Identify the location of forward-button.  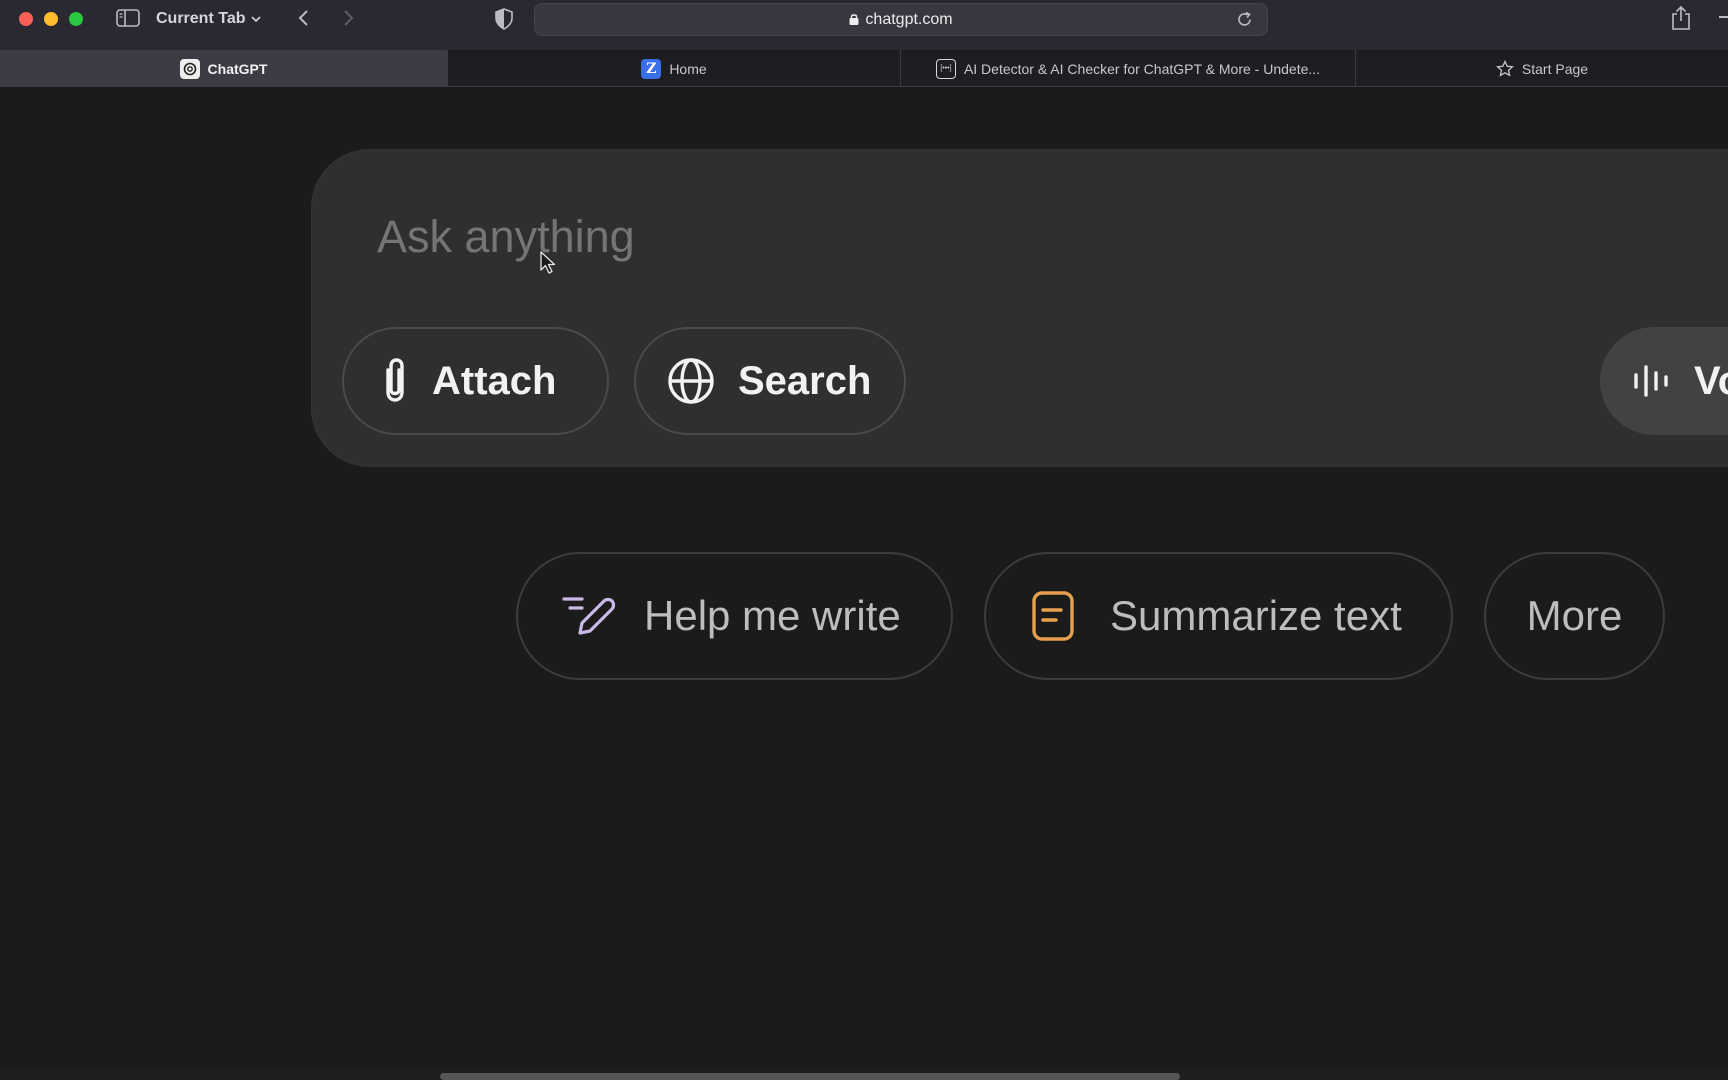
(348, 18).